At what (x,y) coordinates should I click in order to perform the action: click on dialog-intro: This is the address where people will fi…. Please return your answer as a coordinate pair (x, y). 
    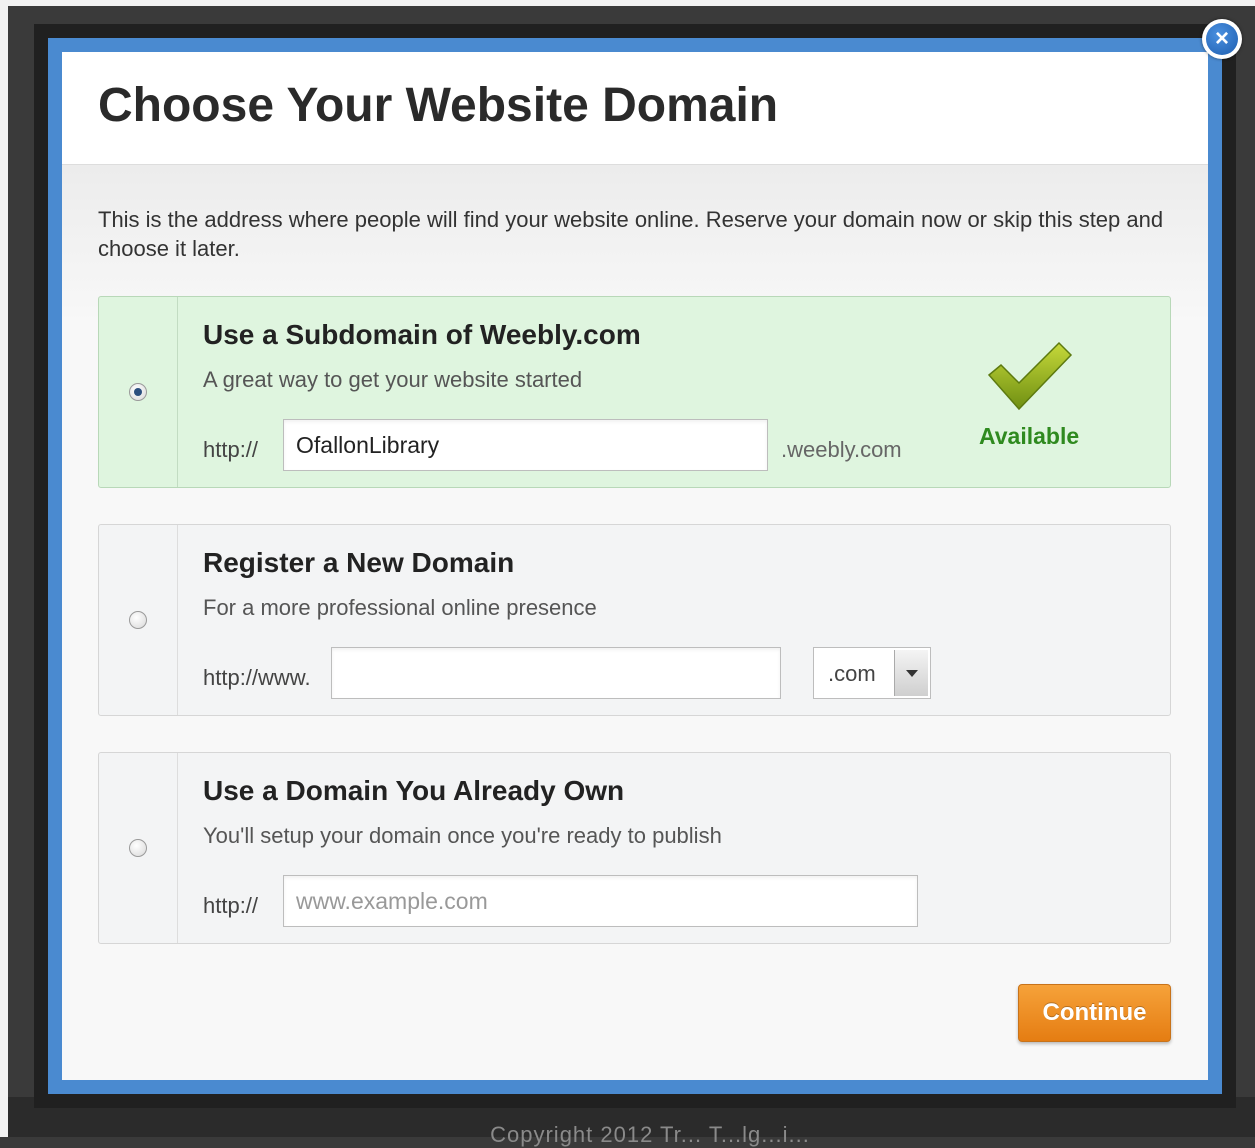
    Looking at the image, I should click on (631, 234).